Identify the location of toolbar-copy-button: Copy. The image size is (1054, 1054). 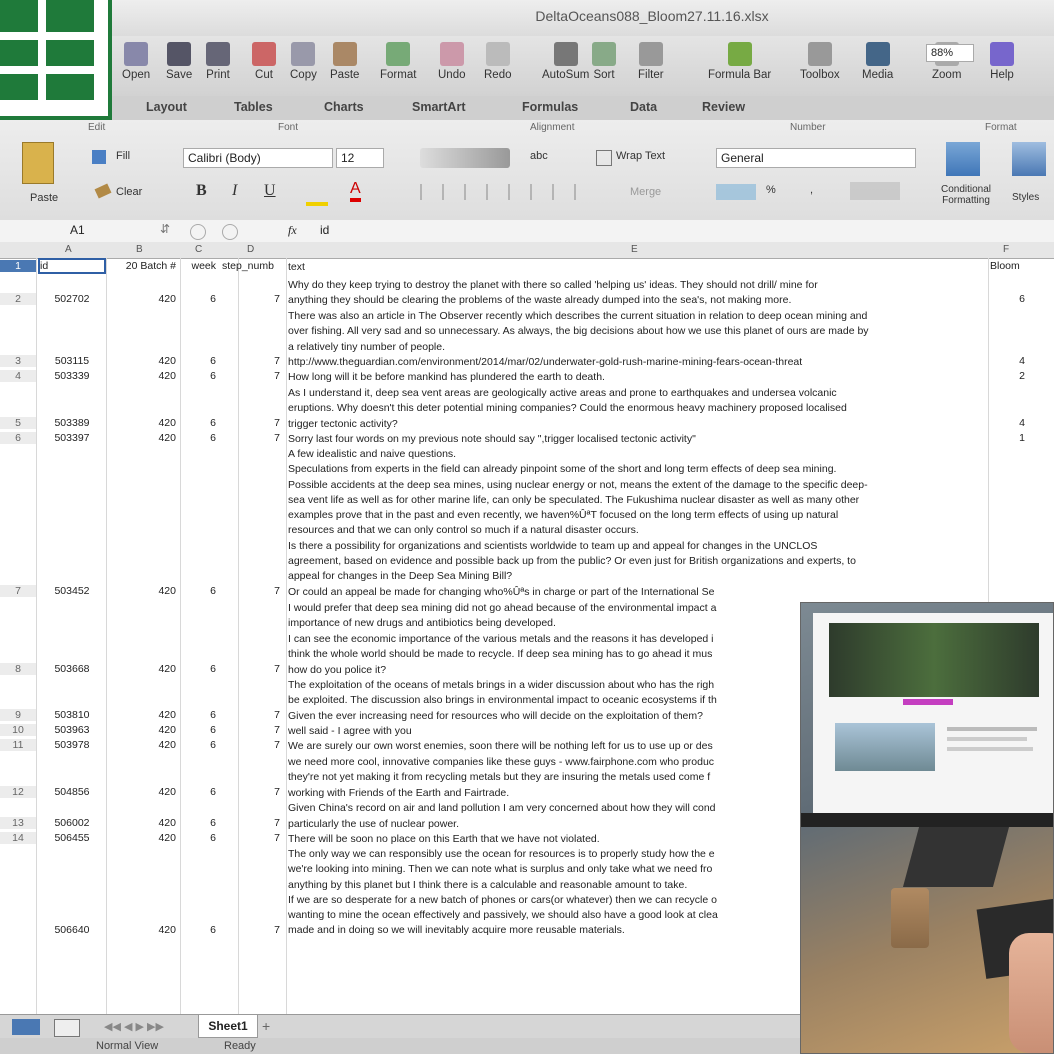
(303, 59).